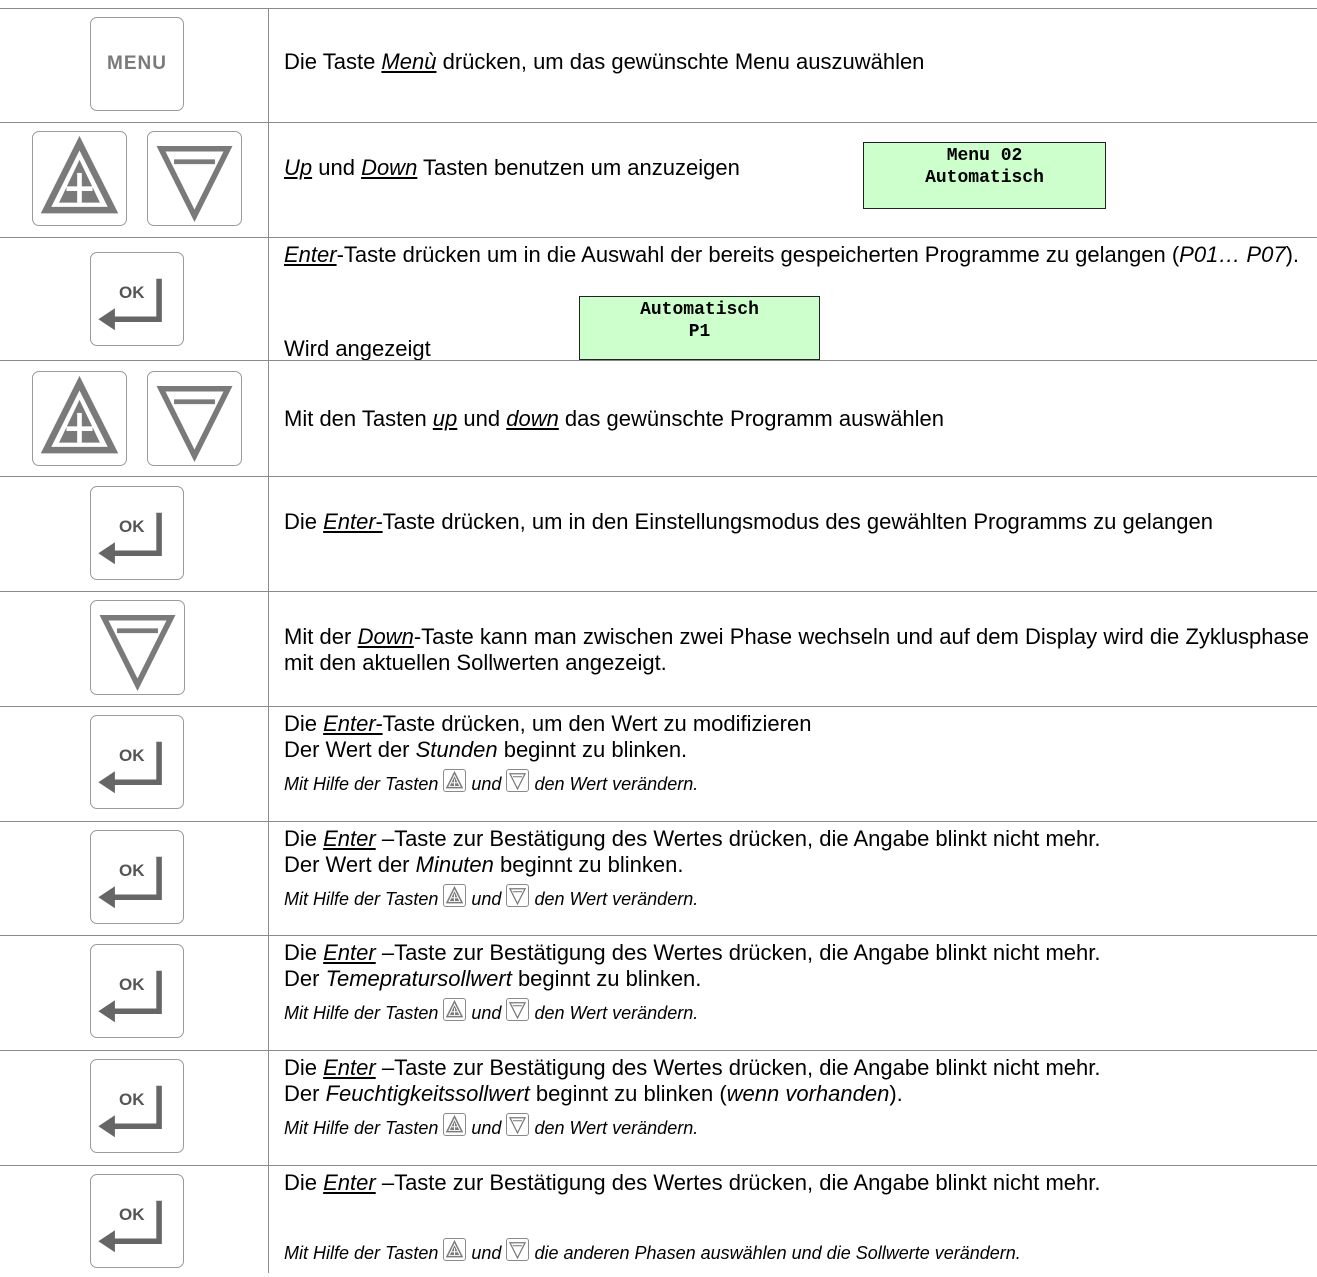 The width and height of the screenshot is (1317, 1277). What do you see at coordinates (389, 167) in the screenshot?
I see `down-key-ref: Down` at bounding box center [389, 167].